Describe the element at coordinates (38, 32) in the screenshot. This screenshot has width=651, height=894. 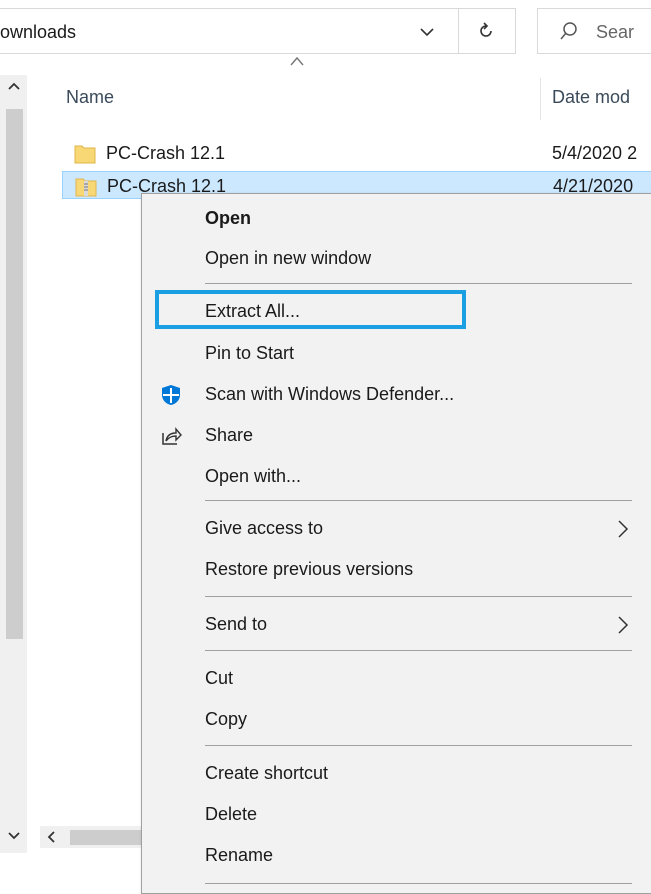
I see `address-path: ownloads` at that location.